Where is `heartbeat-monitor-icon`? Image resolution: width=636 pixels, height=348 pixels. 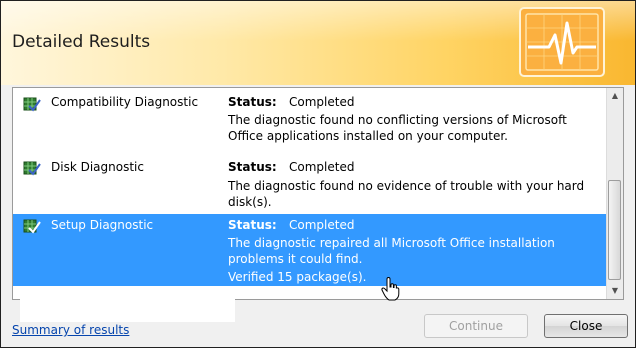 heartbeat-monitor-icon is located at coordinates (562, 42).